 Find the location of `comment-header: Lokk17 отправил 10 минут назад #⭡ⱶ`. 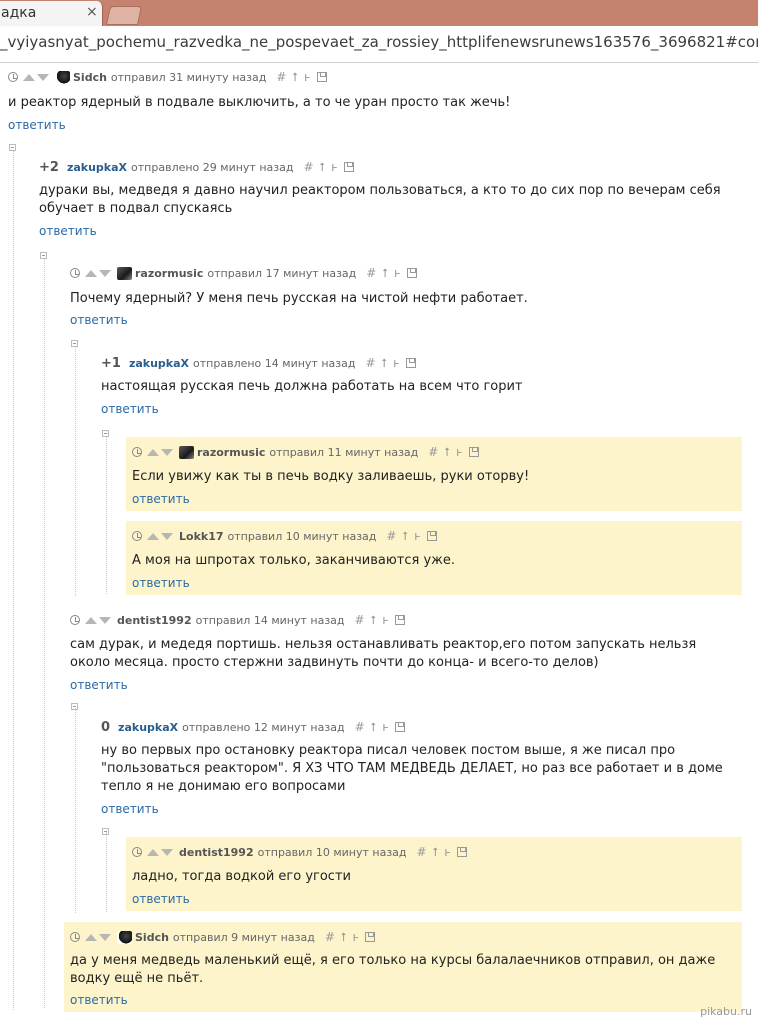

comment-header: Lokk17 отправил 10 минут назад #⭡ⱶ is located at coordinates (284, 536).